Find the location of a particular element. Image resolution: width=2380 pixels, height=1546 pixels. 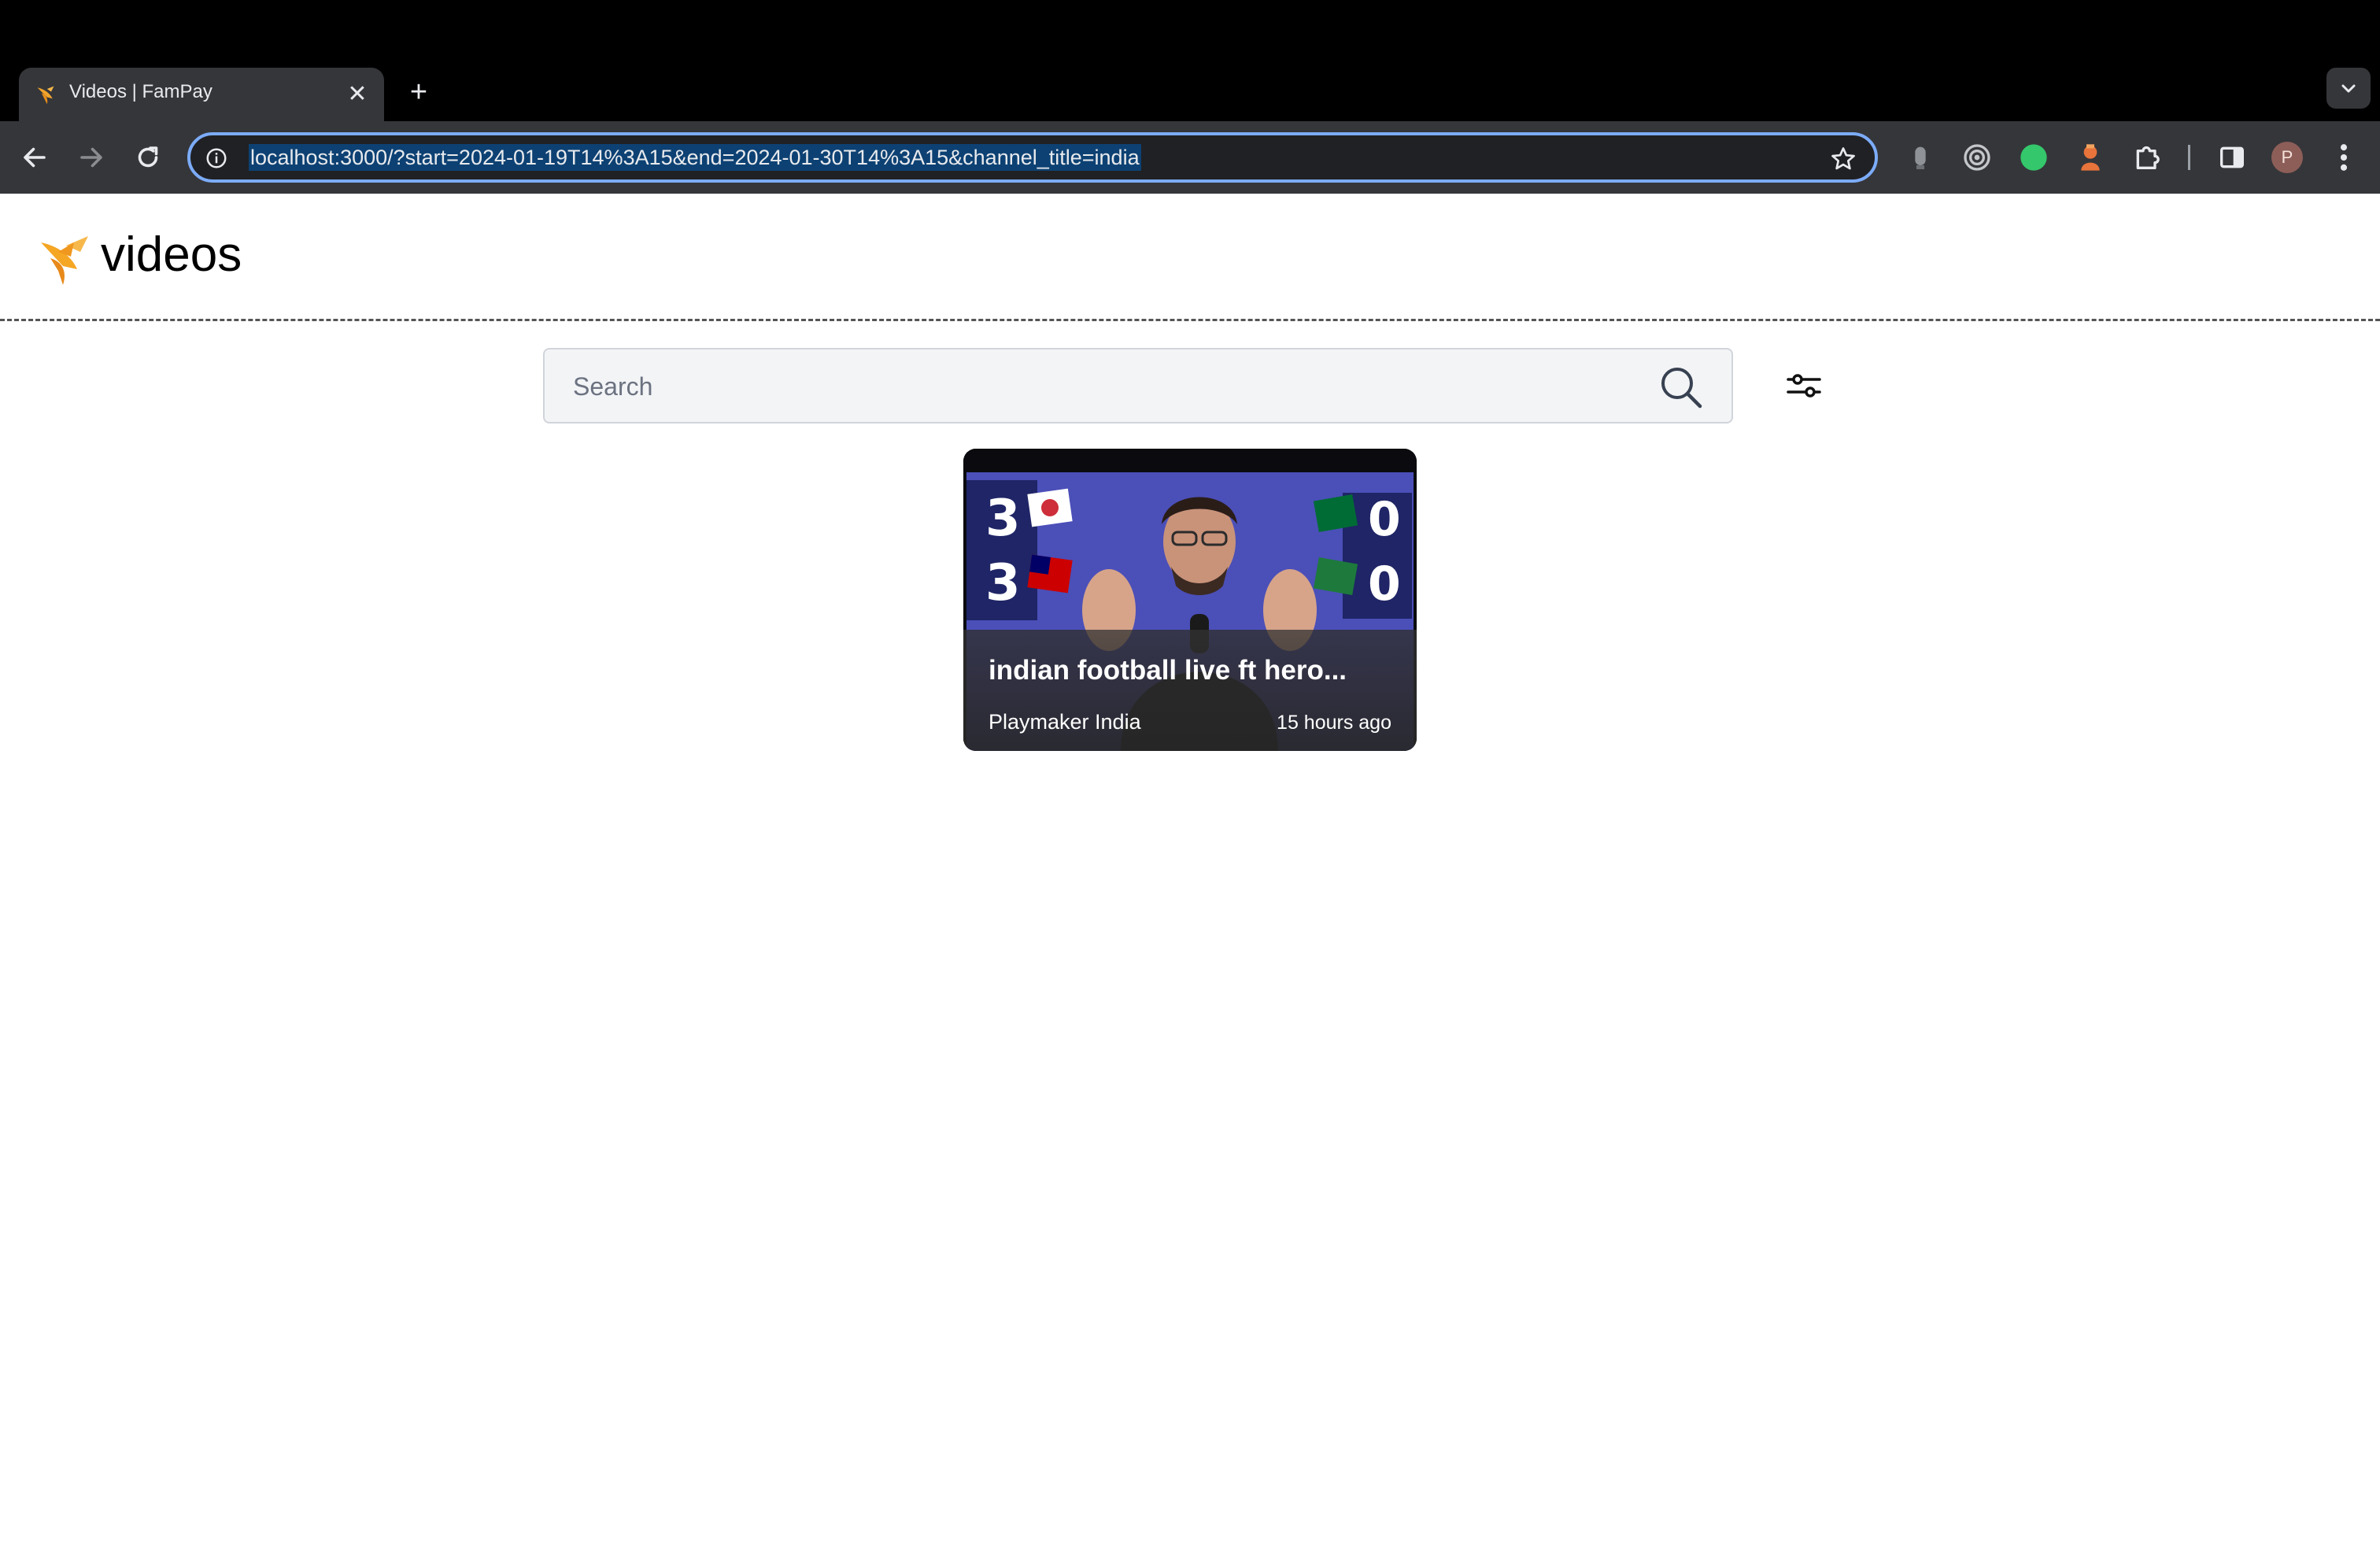

forward-button is located at coordinates (91, 157).